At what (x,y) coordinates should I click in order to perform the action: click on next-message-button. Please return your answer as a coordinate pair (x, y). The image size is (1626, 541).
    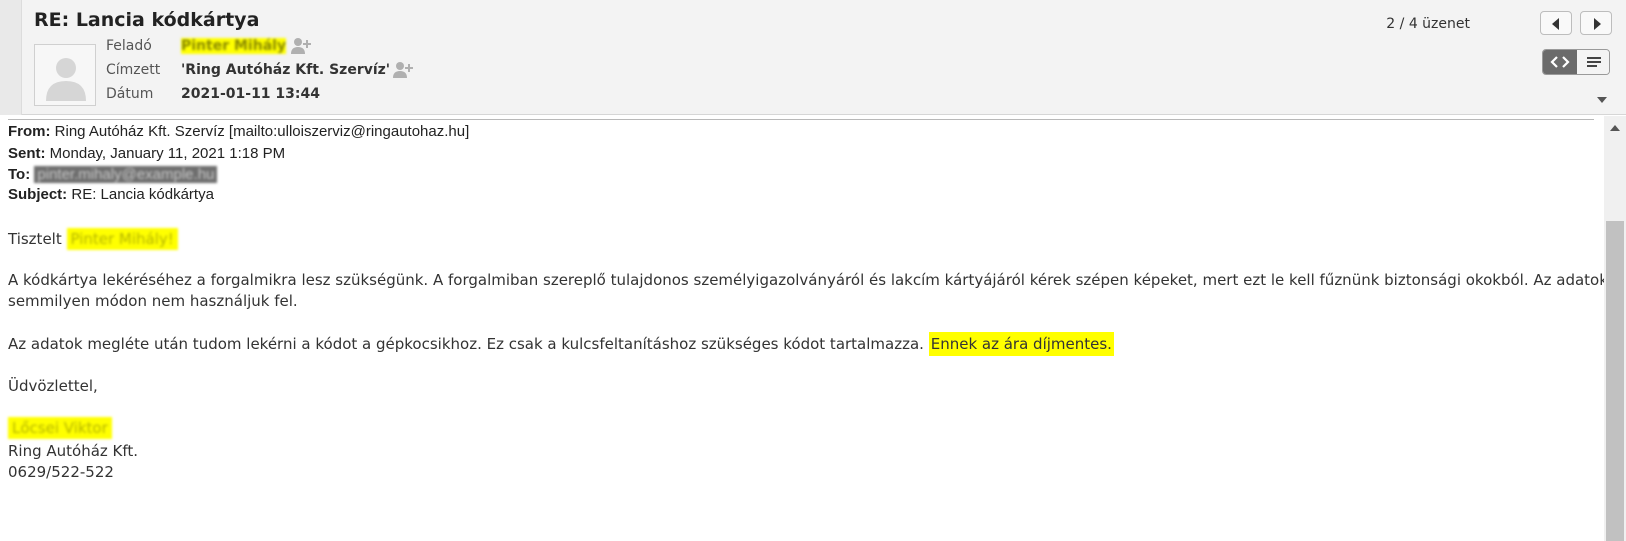
    Looking at the image, I should click on (1596, 23).